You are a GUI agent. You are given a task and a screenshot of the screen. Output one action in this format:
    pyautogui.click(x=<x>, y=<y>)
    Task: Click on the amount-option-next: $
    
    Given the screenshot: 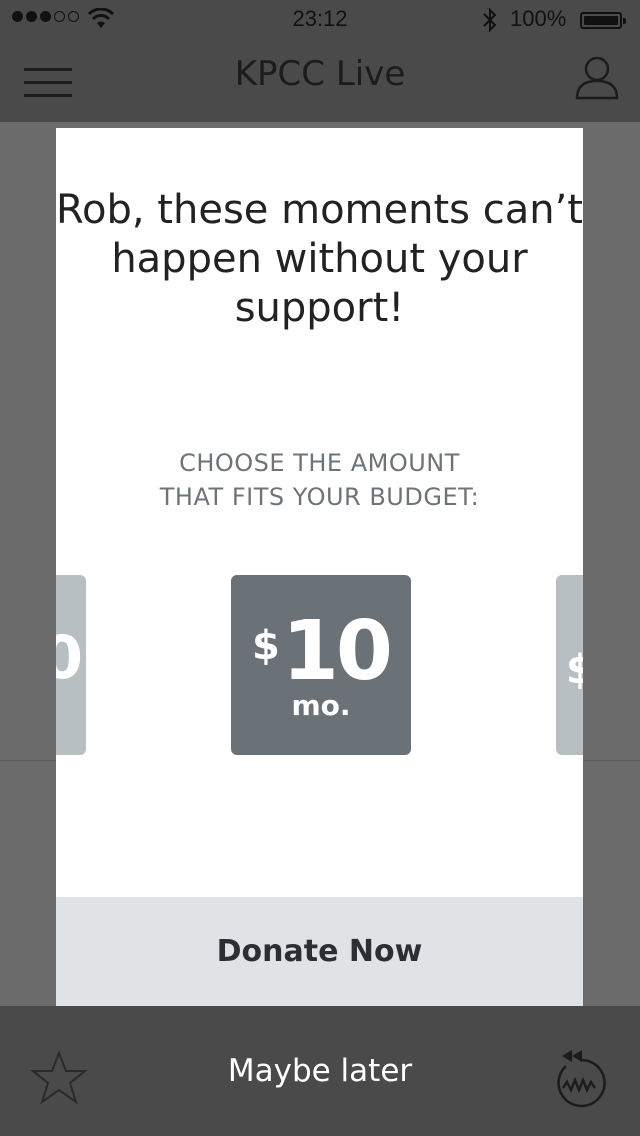 What is the action you would take?
    pyautogui.click(x=569, y=665)
    